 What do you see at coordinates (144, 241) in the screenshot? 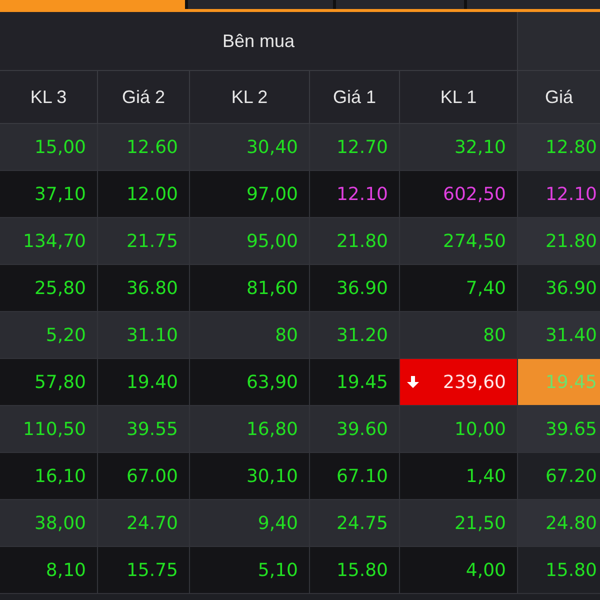
I see `table-cell: 21.75` at bounding box center [144, 241].